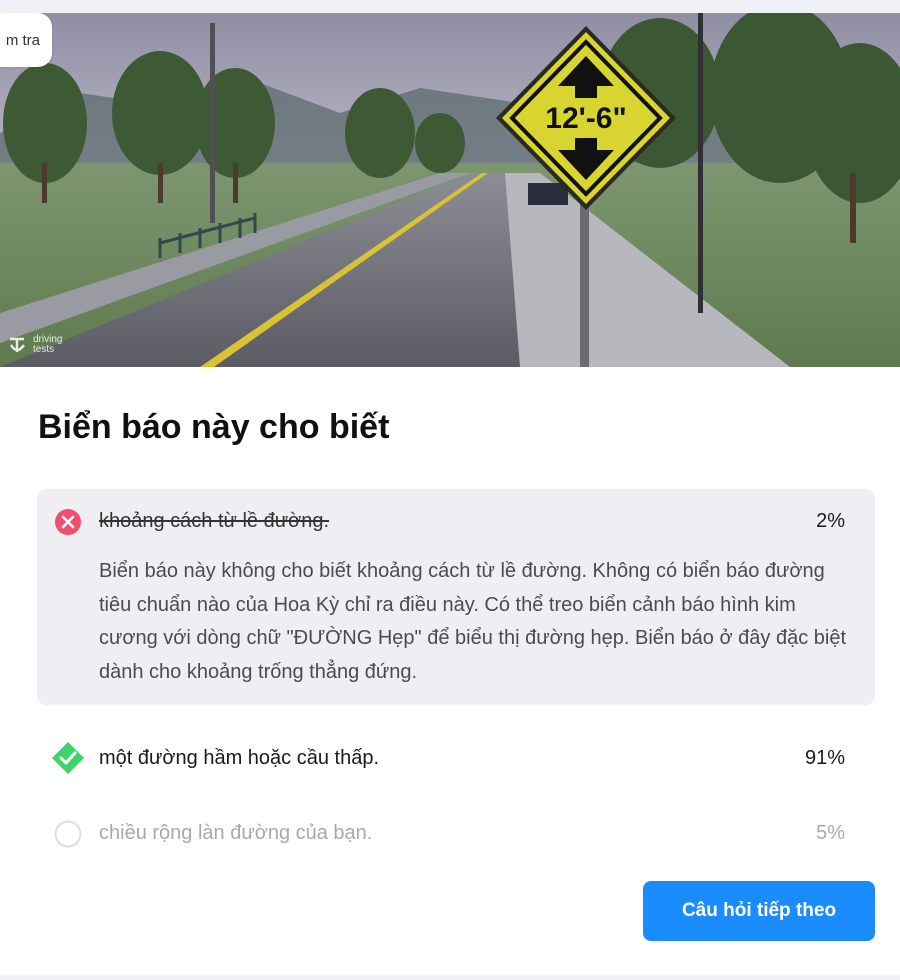 The width and height of the screenshot is (900, 980). I want to click on test-badge: m tra, so click(26, 40).